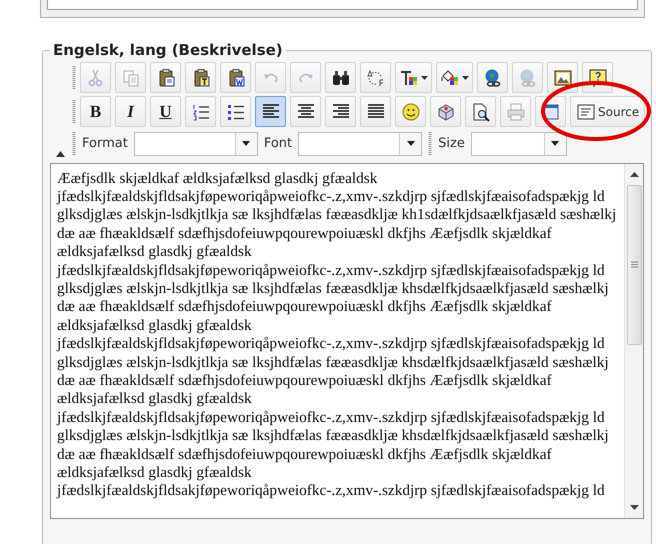 The height and width of the screenshot is (544, 656). I want to click on replace-icon, so click(376, 78).